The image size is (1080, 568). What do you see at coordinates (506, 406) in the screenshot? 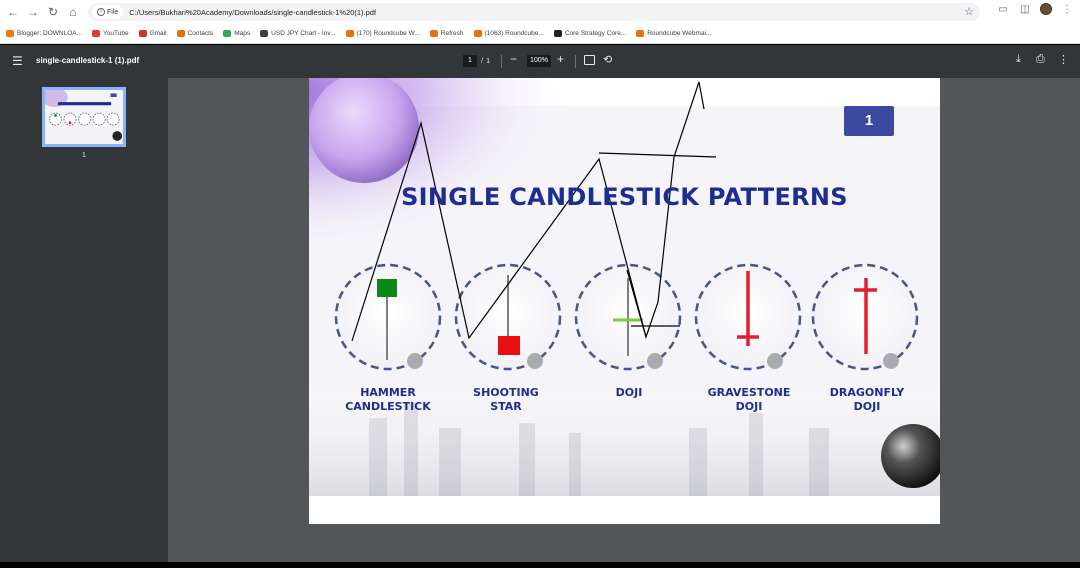
I see `pattern-label-line: STAR` at bounding box center [506, 406].